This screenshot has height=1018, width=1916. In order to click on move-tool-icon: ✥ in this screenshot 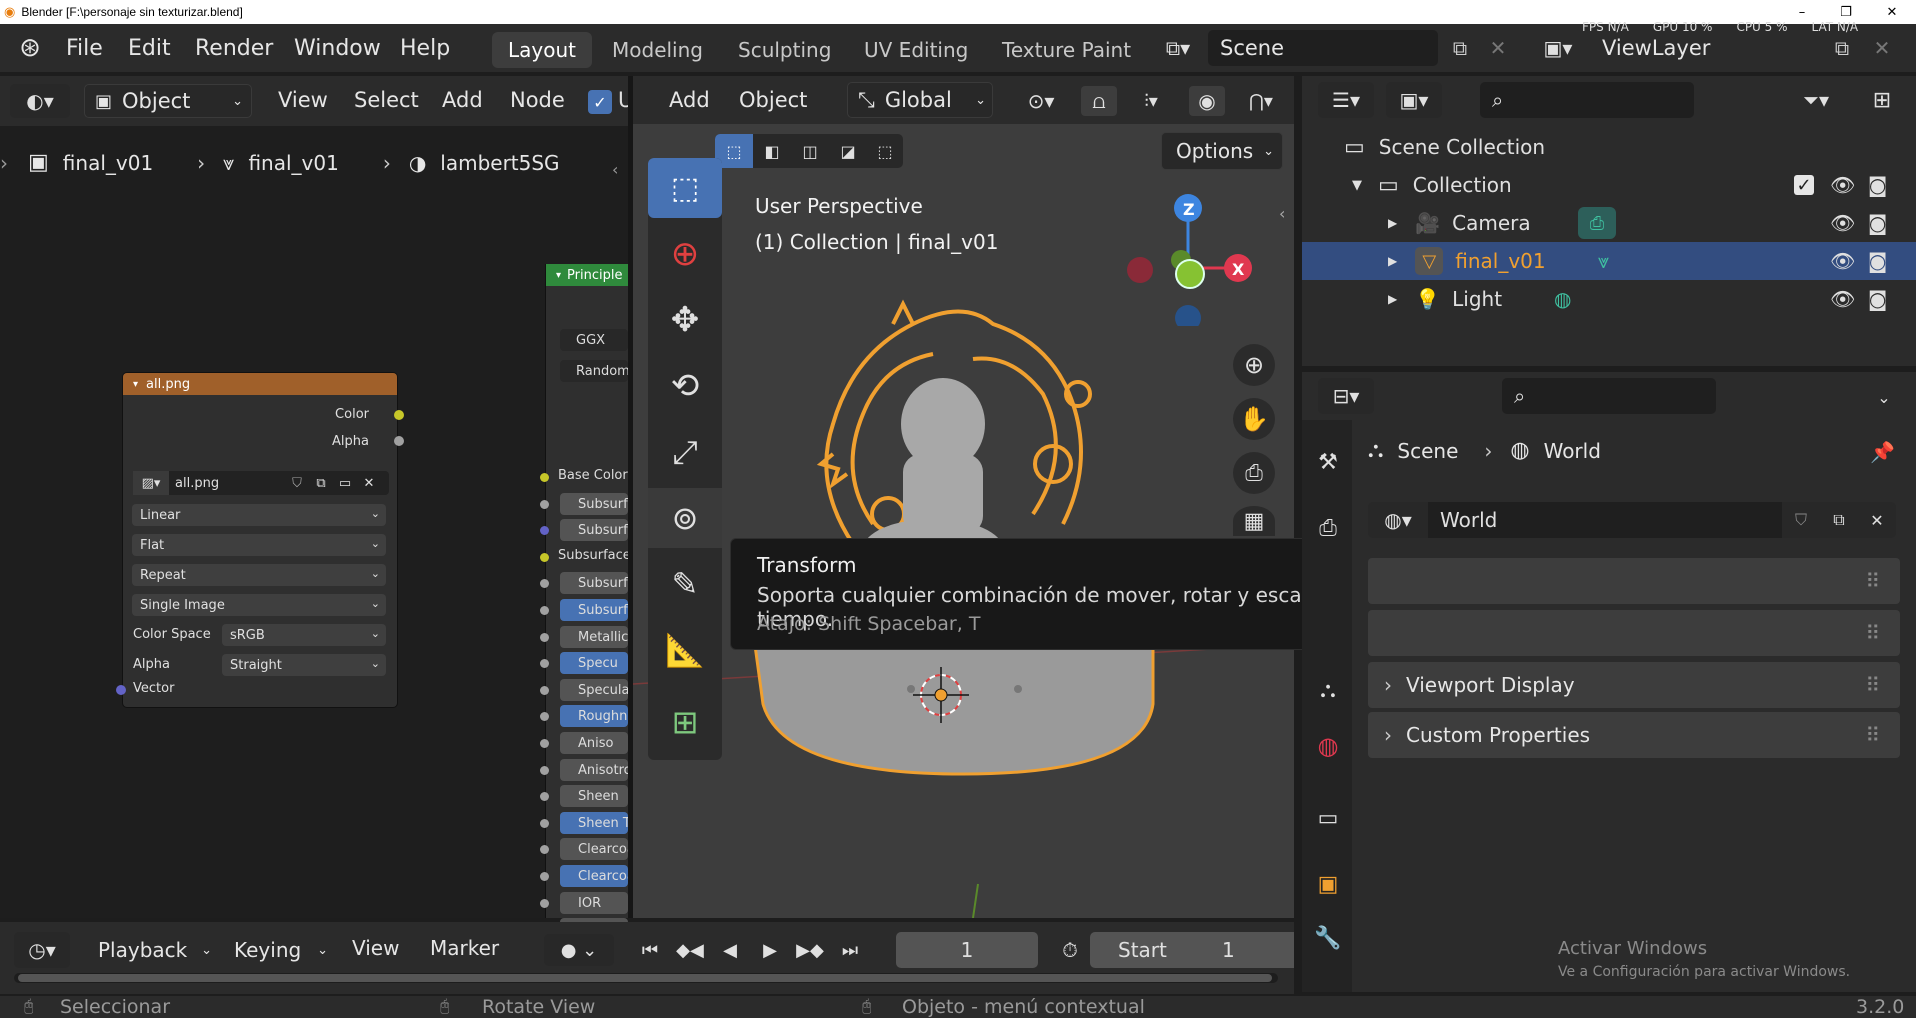, I will do `click(685, 320)`.